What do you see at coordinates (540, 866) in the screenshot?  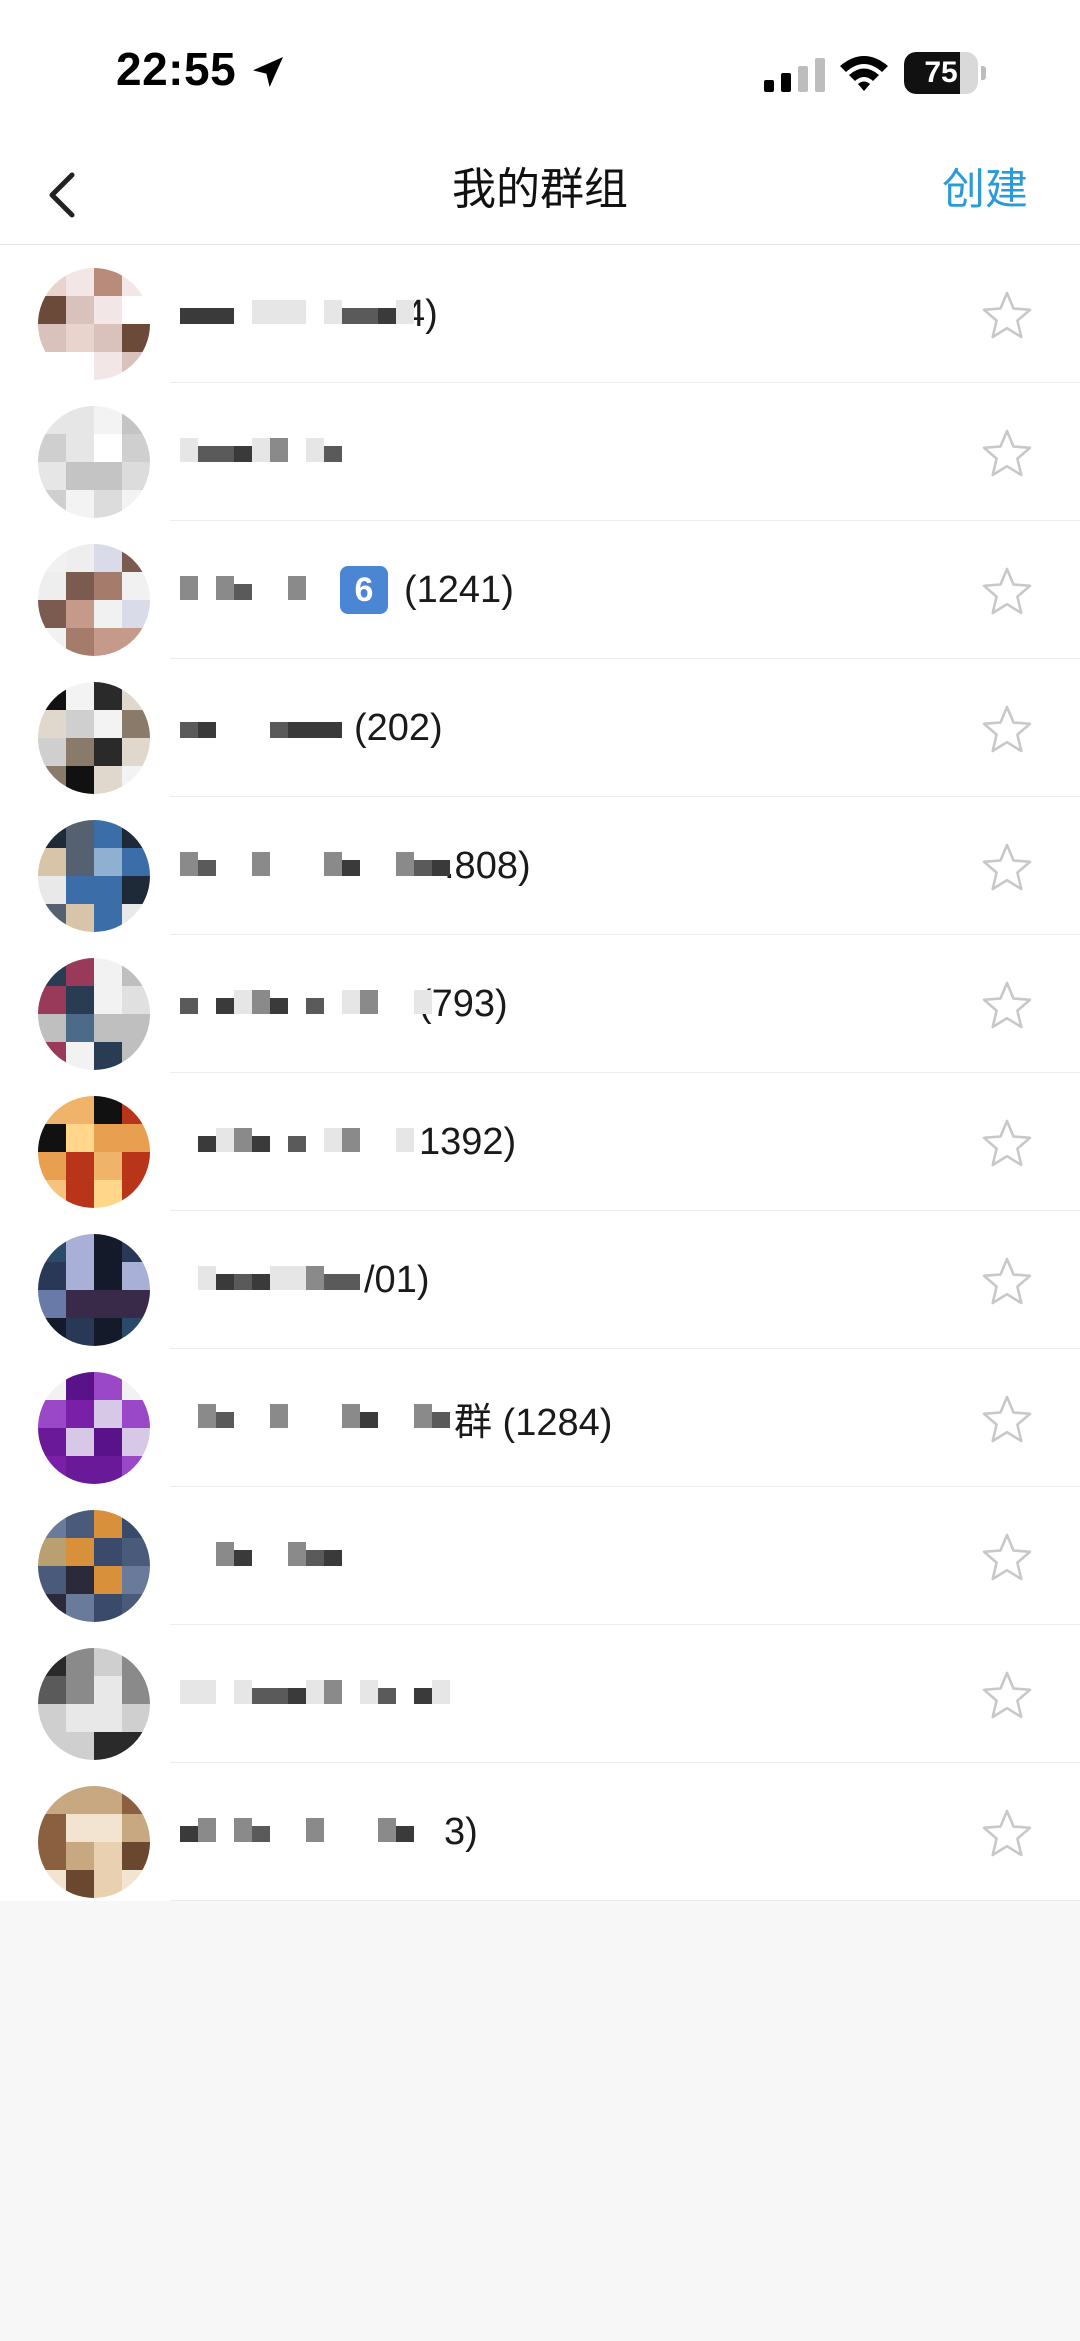 I see `group-row: .808)` at bounding box center [540, 866].